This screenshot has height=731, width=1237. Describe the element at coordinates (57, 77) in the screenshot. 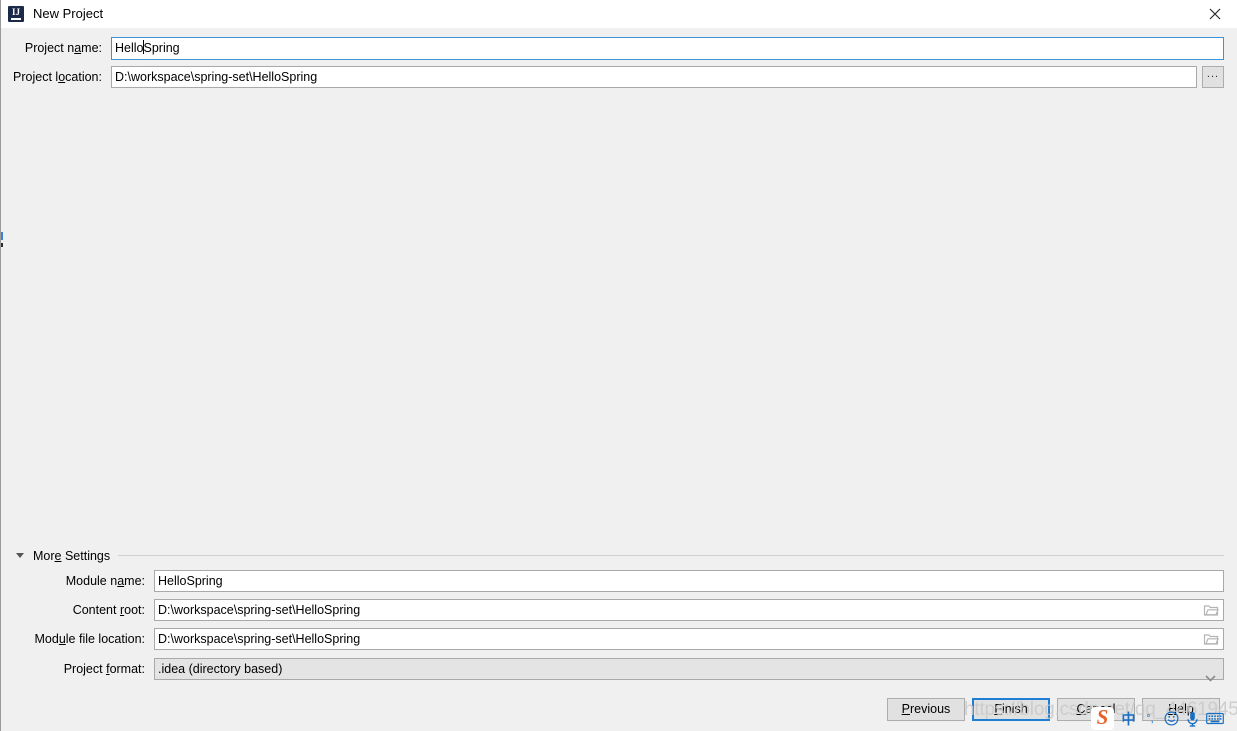

I see `project-location-label: Project location:` at that location.